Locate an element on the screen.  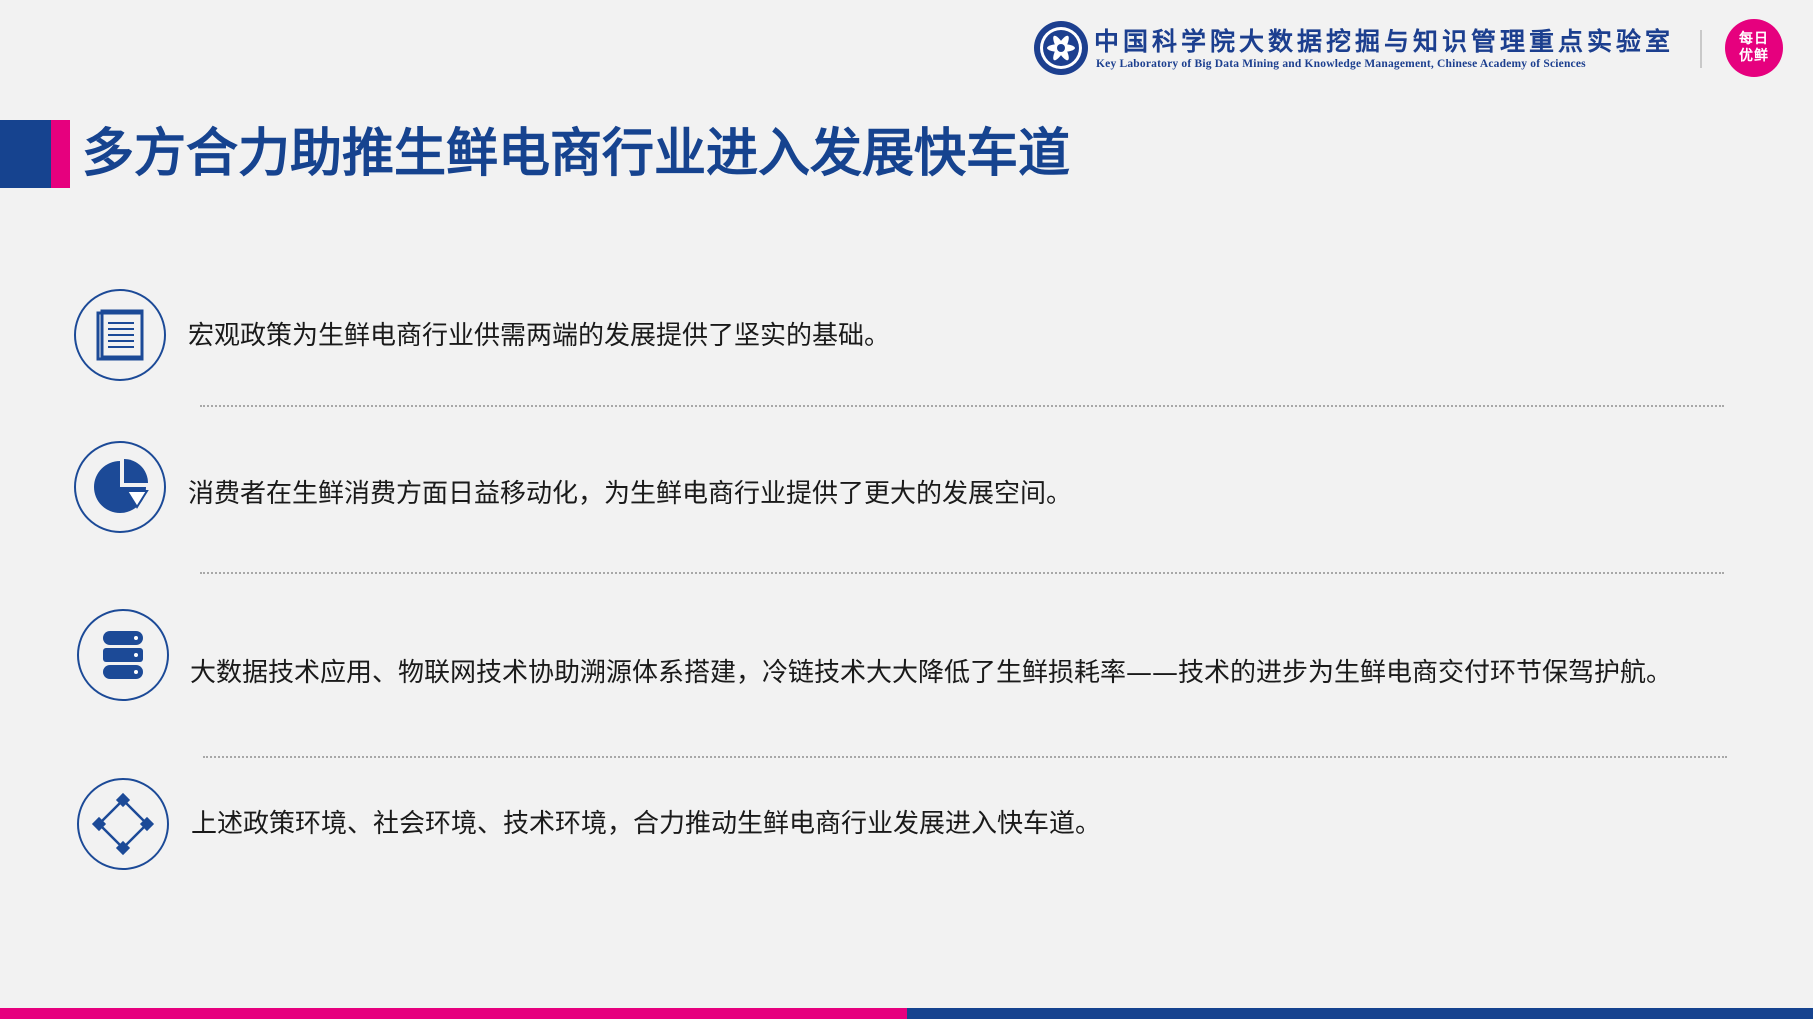
header-divider is located at coordinates (1701, 49).